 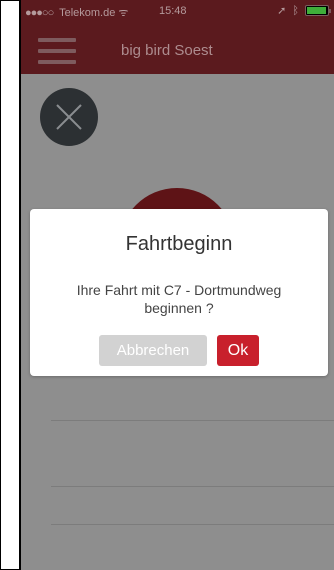 What do you see at coordinates (304, 10) in the screenshot?
I see `status-right-group: ➚ ᛒ` at bounding box center [304, 10].